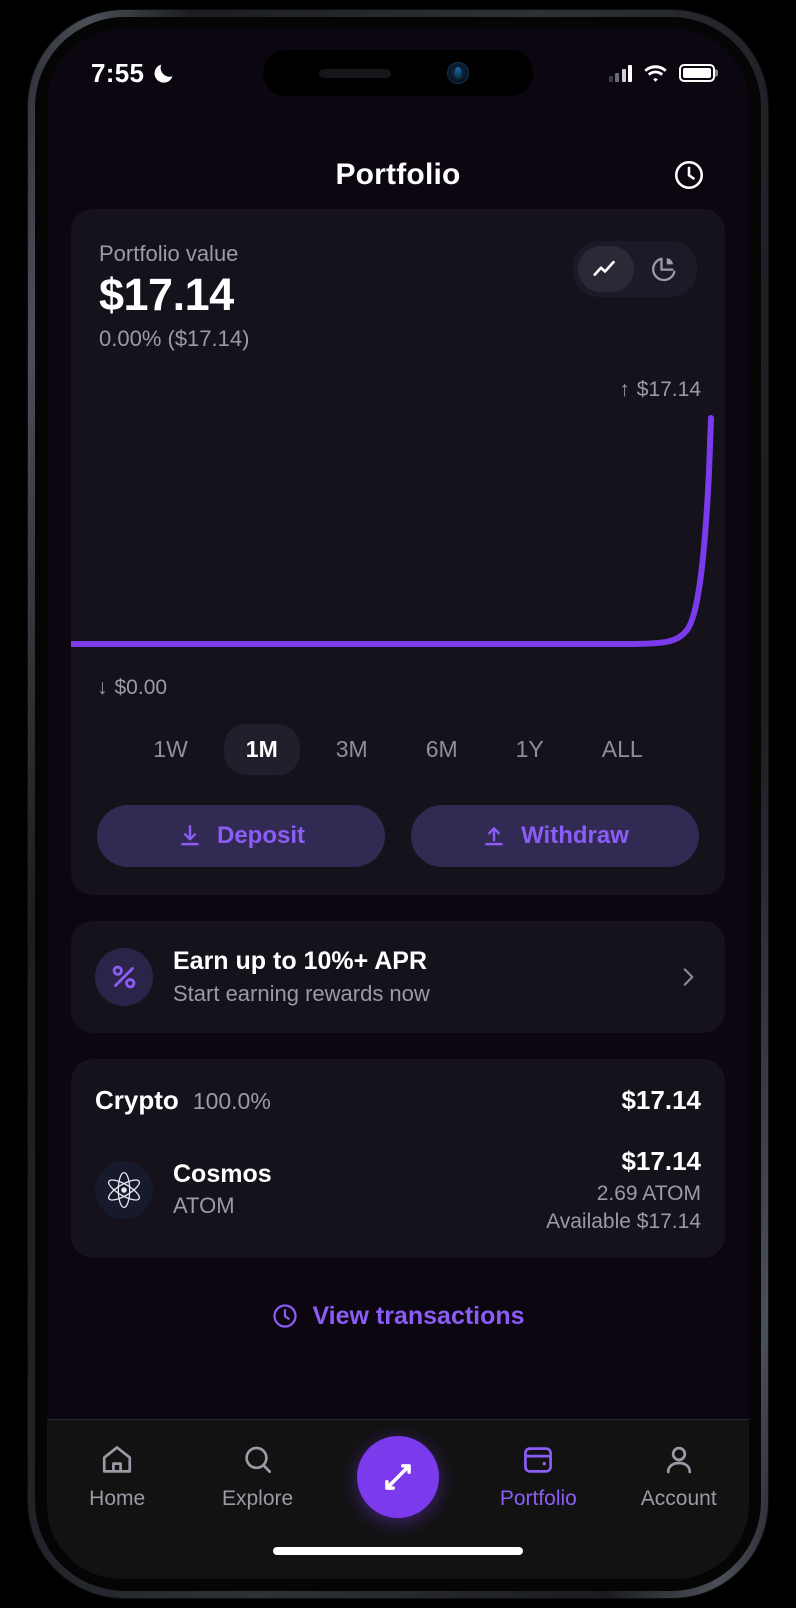 The image size is (796, 1608). I want to click on crescent-moon-icon, so click(163, 73).